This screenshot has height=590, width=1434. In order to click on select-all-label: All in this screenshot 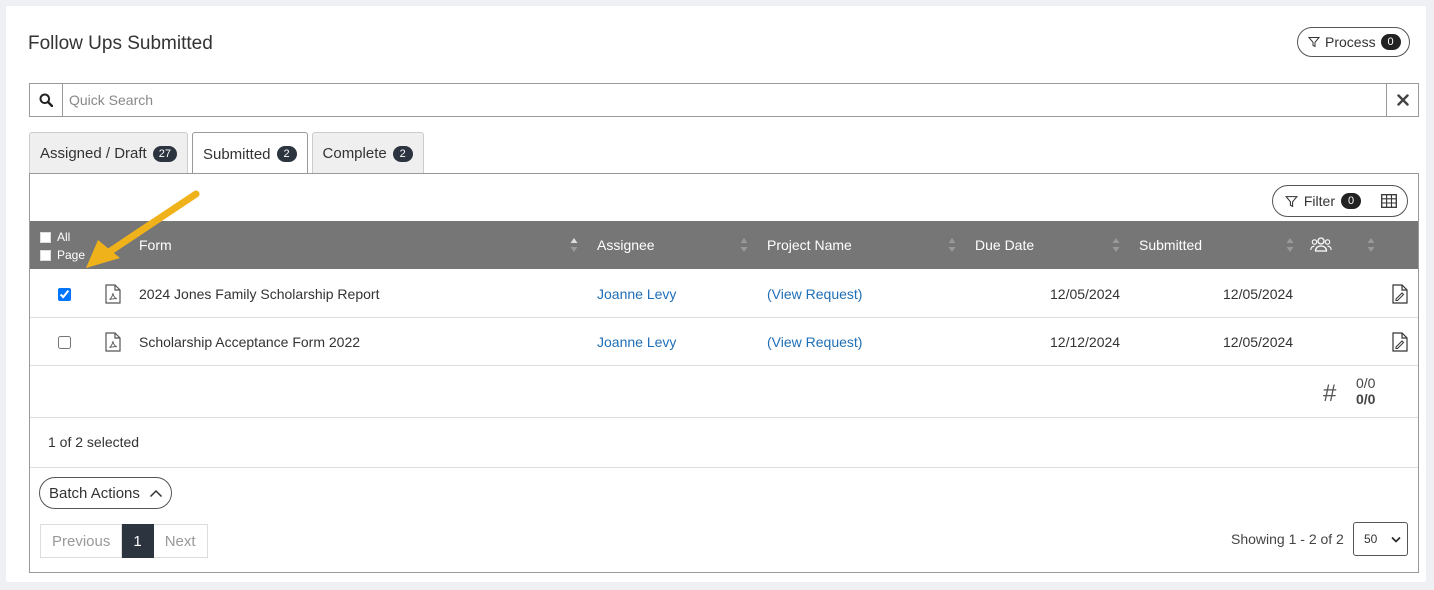, I will do `click(64, 237)`.